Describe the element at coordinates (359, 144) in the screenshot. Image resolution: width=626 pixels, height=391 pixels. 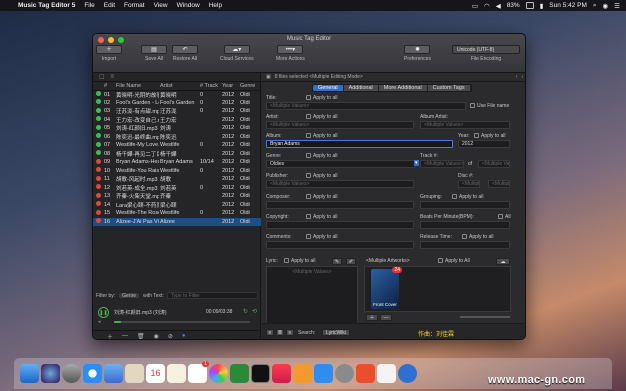
I see `album-field: Bryan Adams` at that location.